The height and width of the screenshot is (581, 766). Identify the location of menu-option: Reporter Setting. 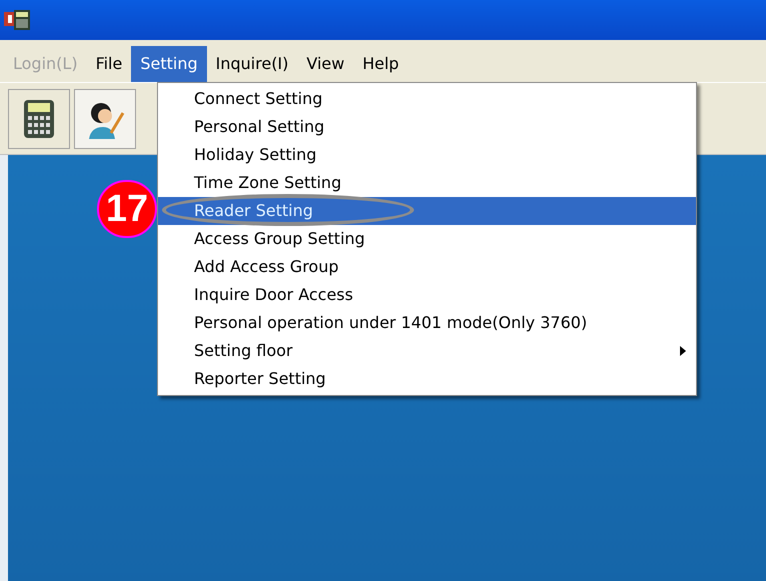
(427, 379).